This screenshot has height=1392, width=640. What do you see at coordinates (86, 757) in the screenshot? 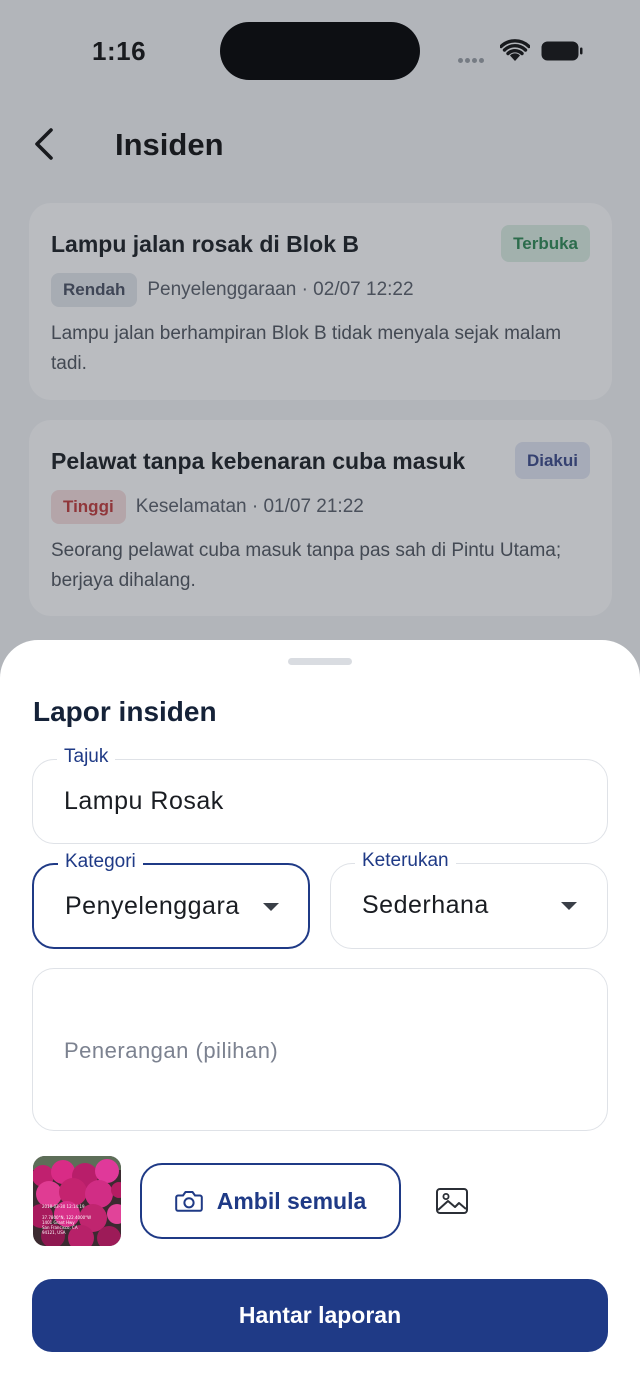
I see `title-field-label: Tajuk` at bounding box center [86, 757].